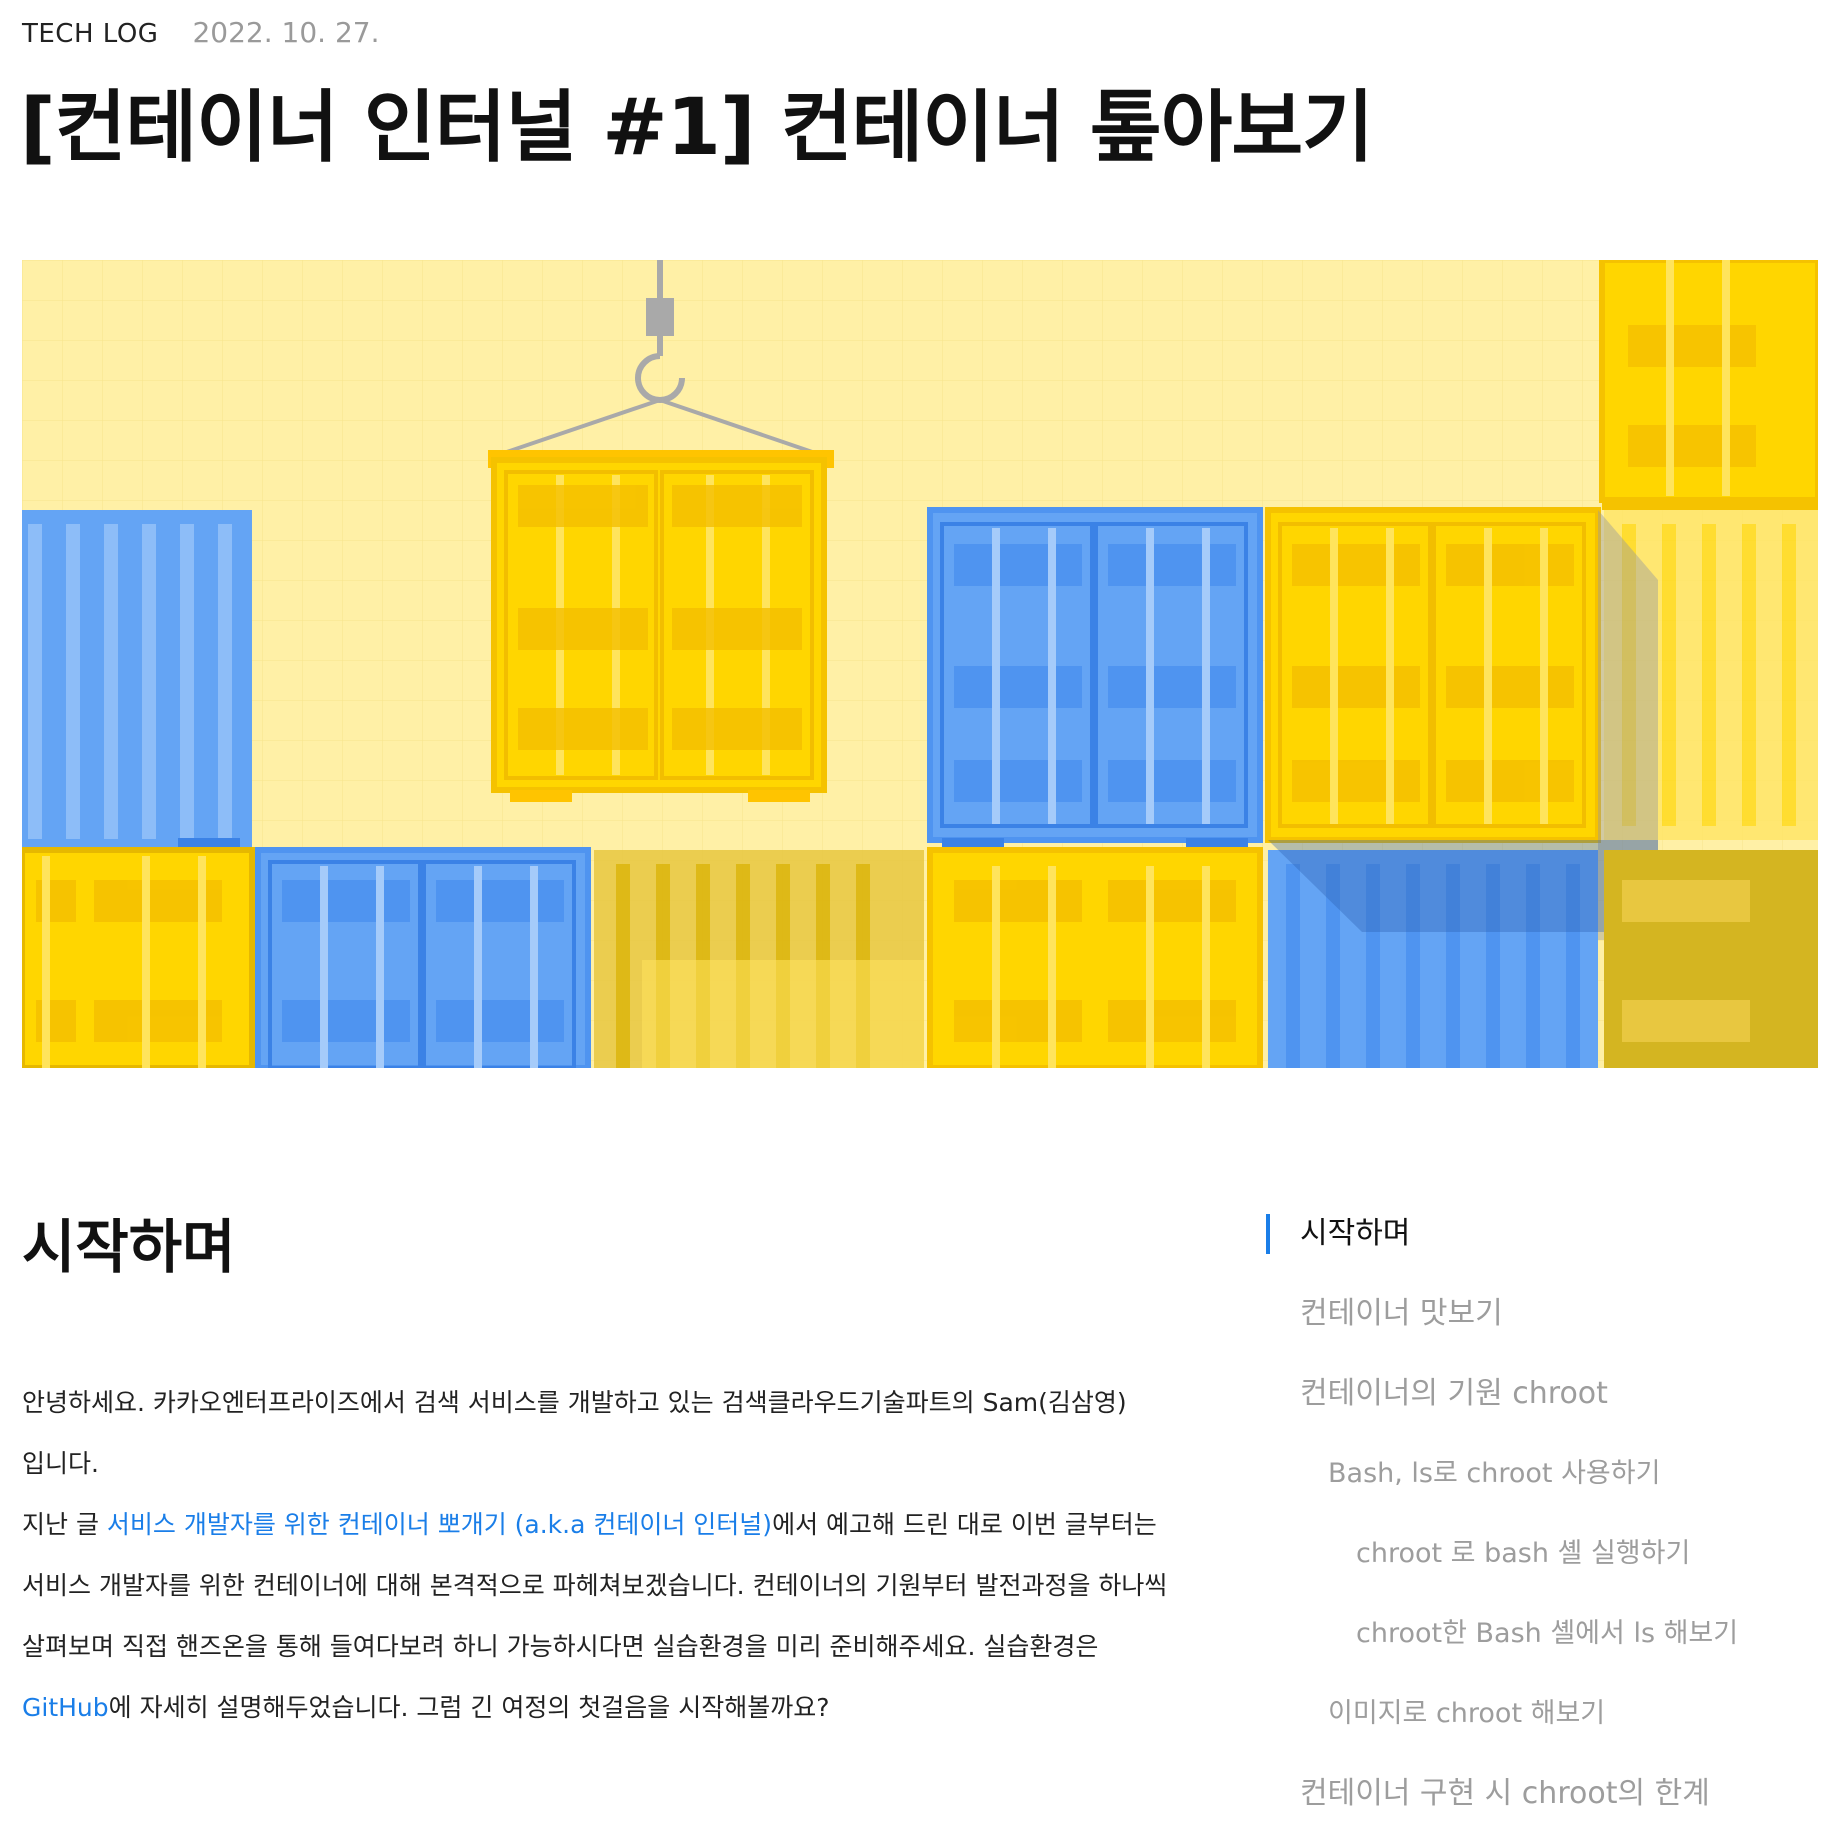 This screenshot has width=1832, height=1824. I want to click on previous-post-link: 서비스 개발자를 위한 컨테이너 뽀개기 (a.k.a 컨테이너 인터널), so click(439, 1524).